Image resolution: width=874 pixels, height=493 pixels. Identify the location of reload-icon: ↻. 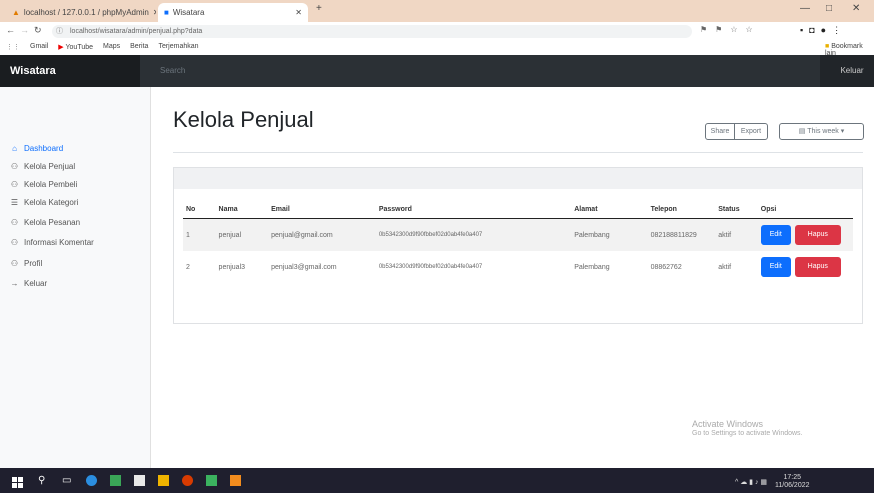
(38, 30).